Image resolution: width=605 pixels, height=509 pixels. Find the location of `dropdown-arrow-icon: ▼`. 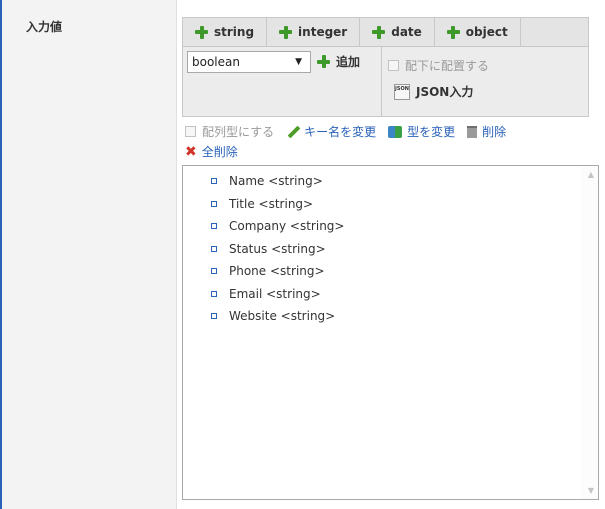

dropdown-arrow-icon: ▼ is located at coordinates (298, 62).